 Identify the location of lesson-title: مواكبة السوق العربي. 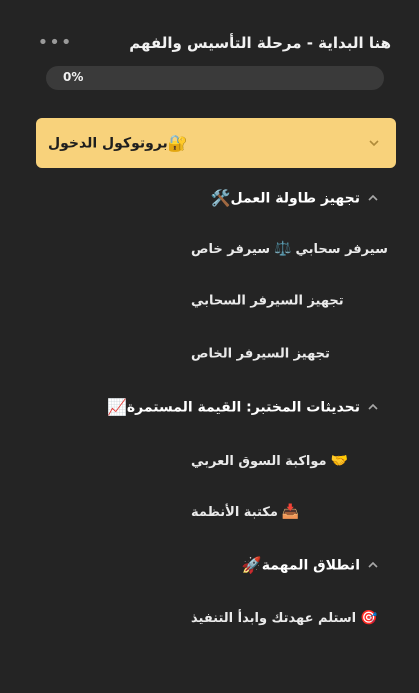
(259, 461).